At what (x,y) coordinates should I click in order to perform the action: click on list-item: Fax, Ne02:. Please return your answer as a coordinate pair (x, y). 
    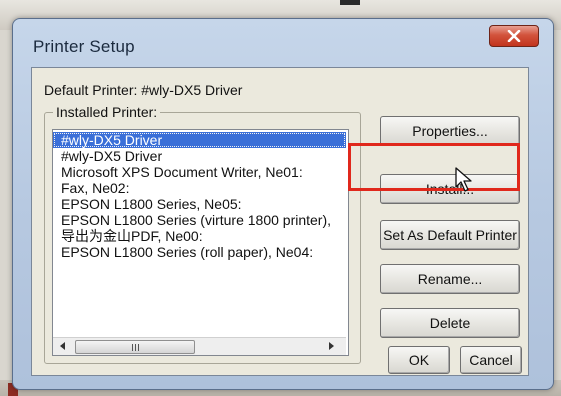
    Looking at the image, I should click on (199, 188).